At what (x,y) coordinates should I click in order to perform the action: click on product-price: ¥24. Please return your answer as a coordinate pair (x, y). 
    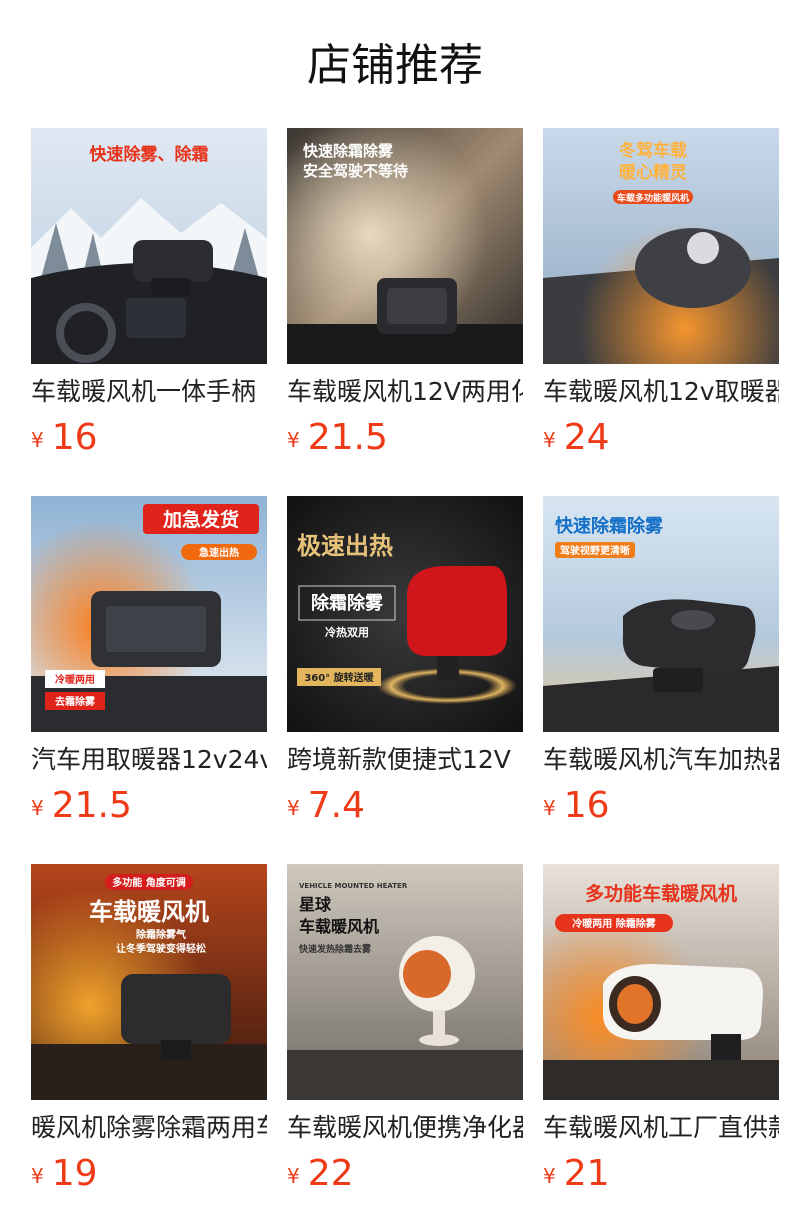
    Looking at the image, I should click on (576, 438).